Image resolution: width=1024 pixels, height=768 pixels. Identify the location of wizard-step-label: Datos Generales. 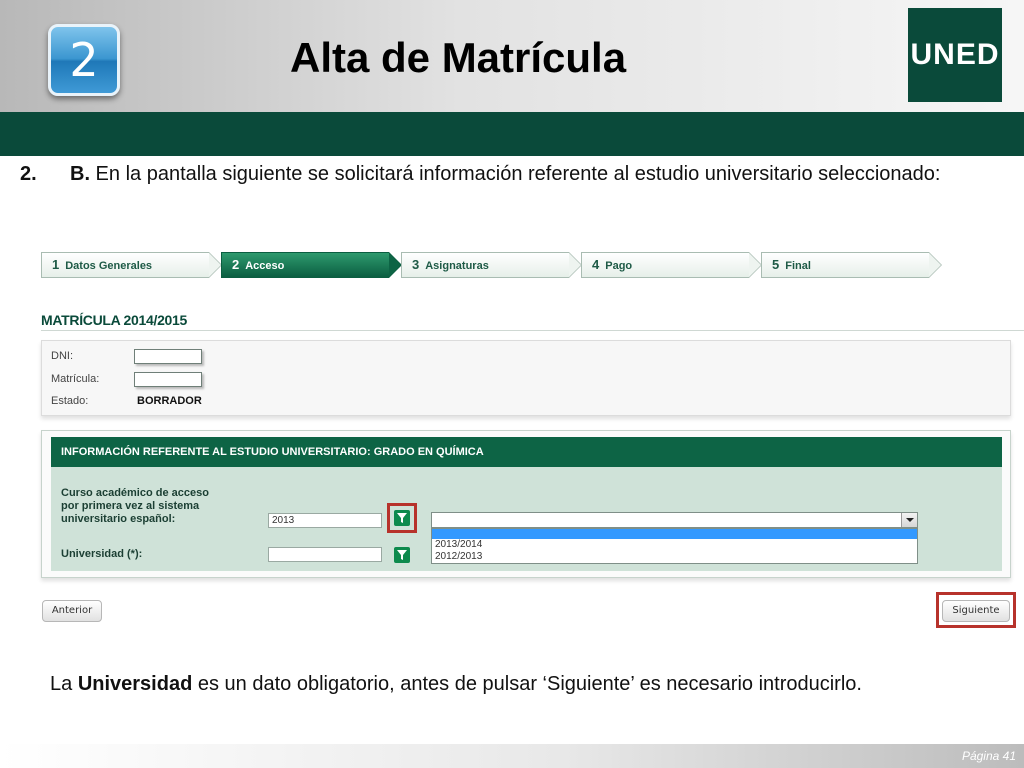
(109, 266).